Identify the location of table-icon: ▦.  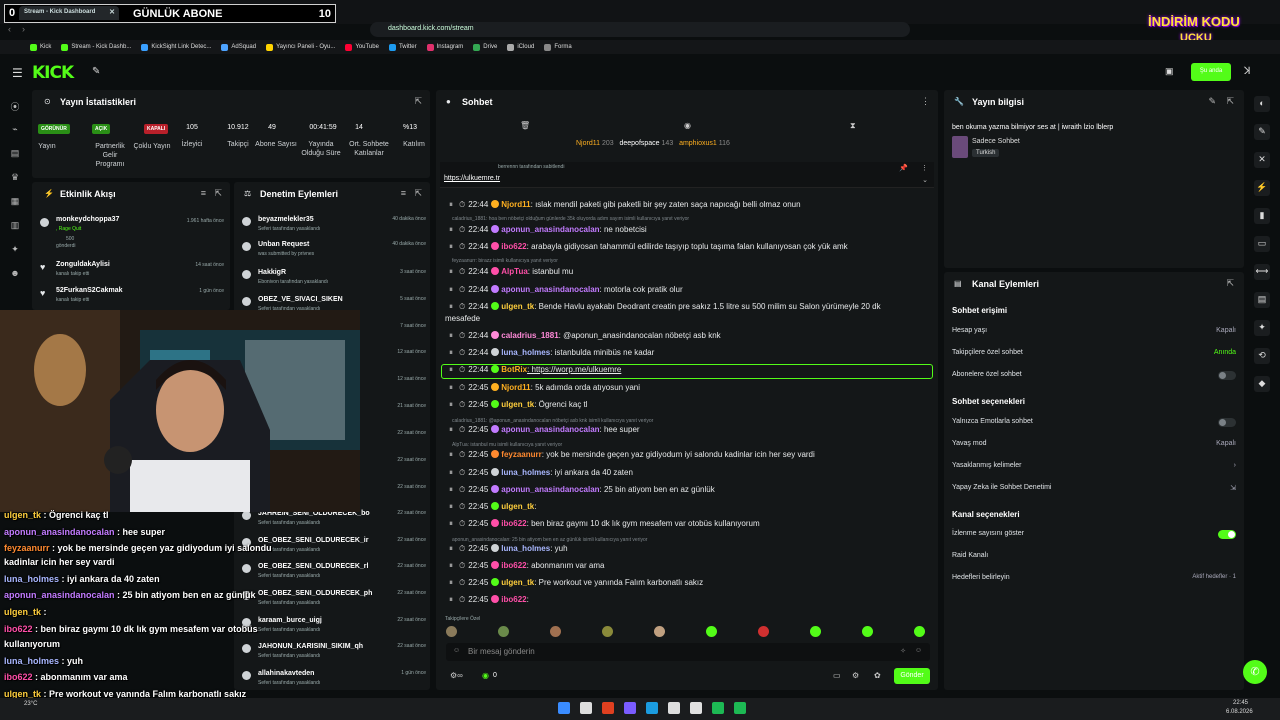
(15, 202).